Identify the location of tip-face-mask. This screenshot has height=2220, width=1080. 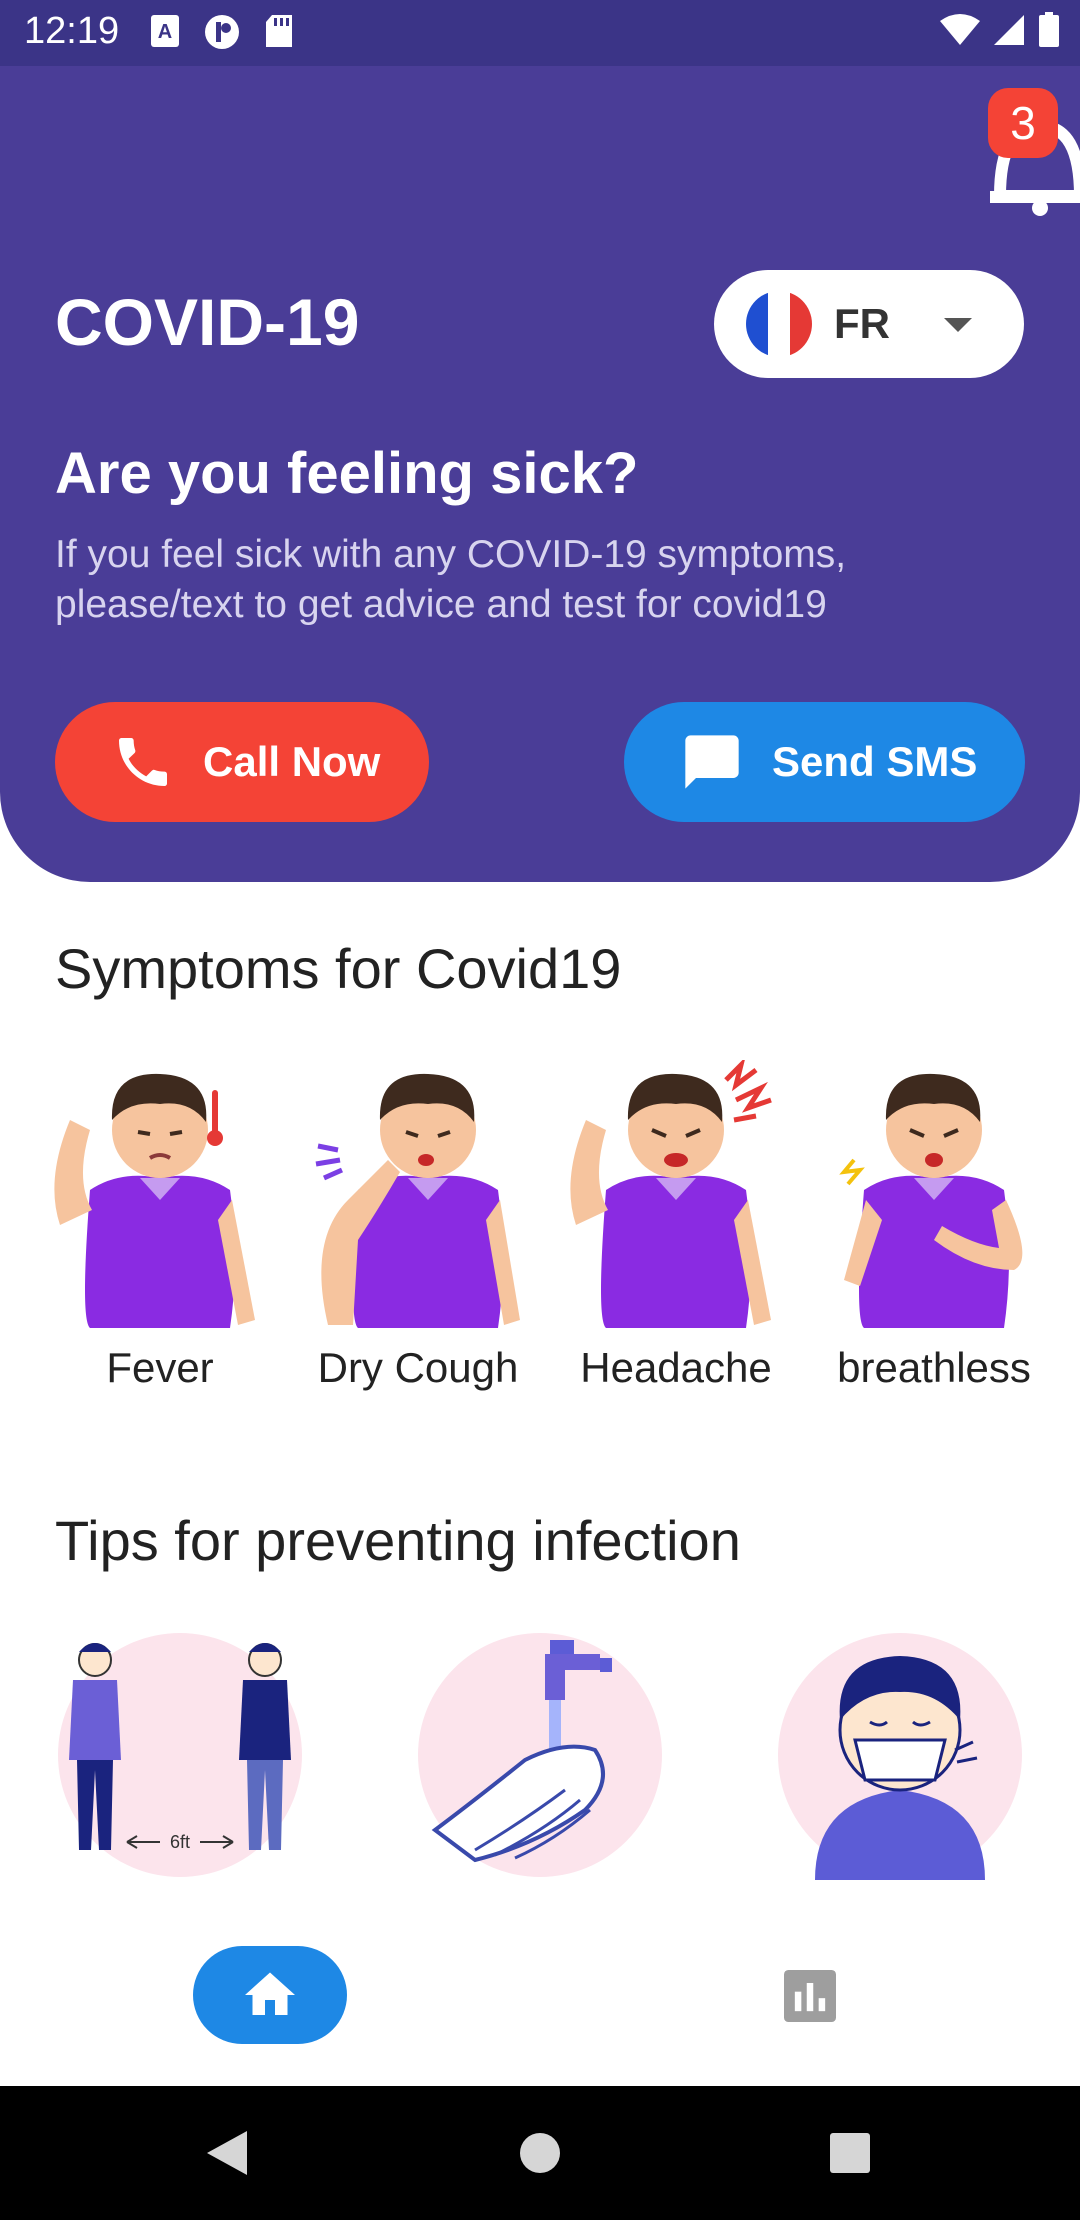
(900, 1755).